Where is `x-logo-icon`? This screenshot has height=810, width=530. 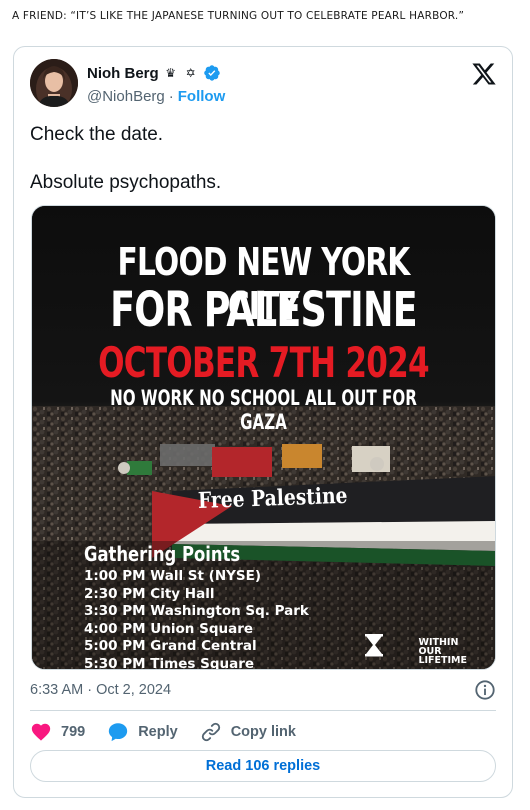
x-logo-icon is located at coordinates (484, 74).